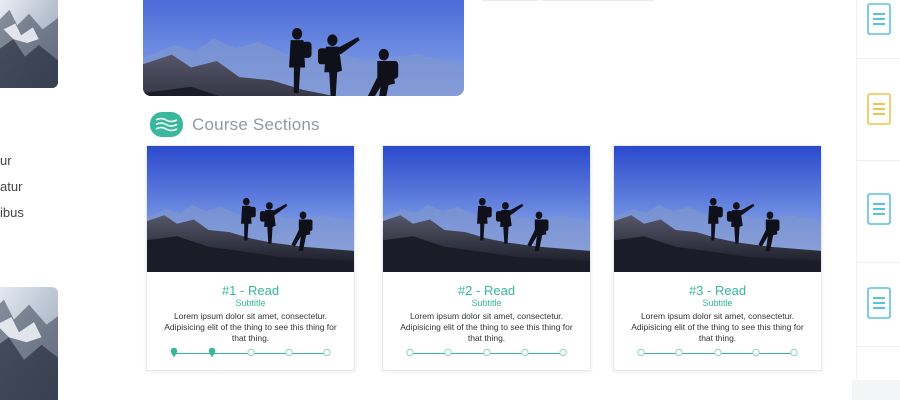 The width and height of the screenshot is (900, 400). I want to click on left-thumbnail-bottom, so click(29, 343).